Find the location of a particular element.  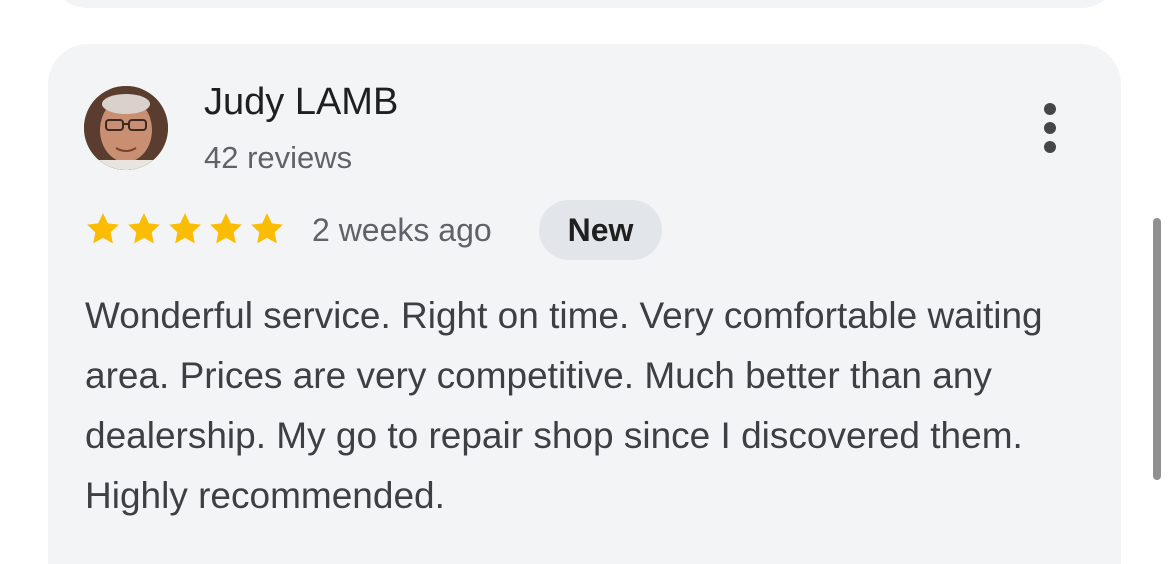

more-vert-icon is located at coordinates (1050, 109).